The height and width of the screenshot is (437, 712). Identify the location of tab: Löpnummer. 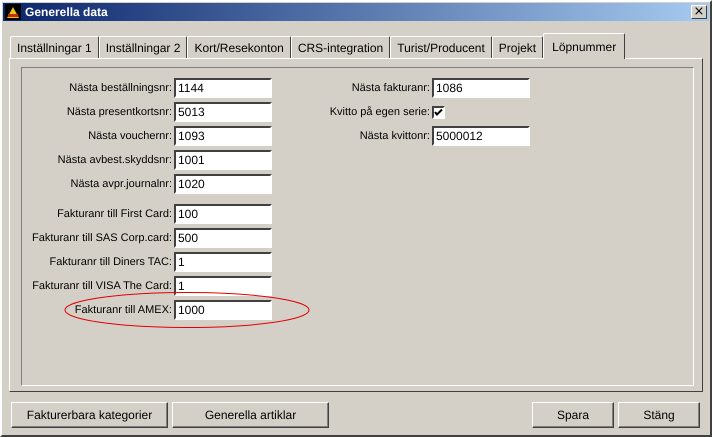
(584, 46).